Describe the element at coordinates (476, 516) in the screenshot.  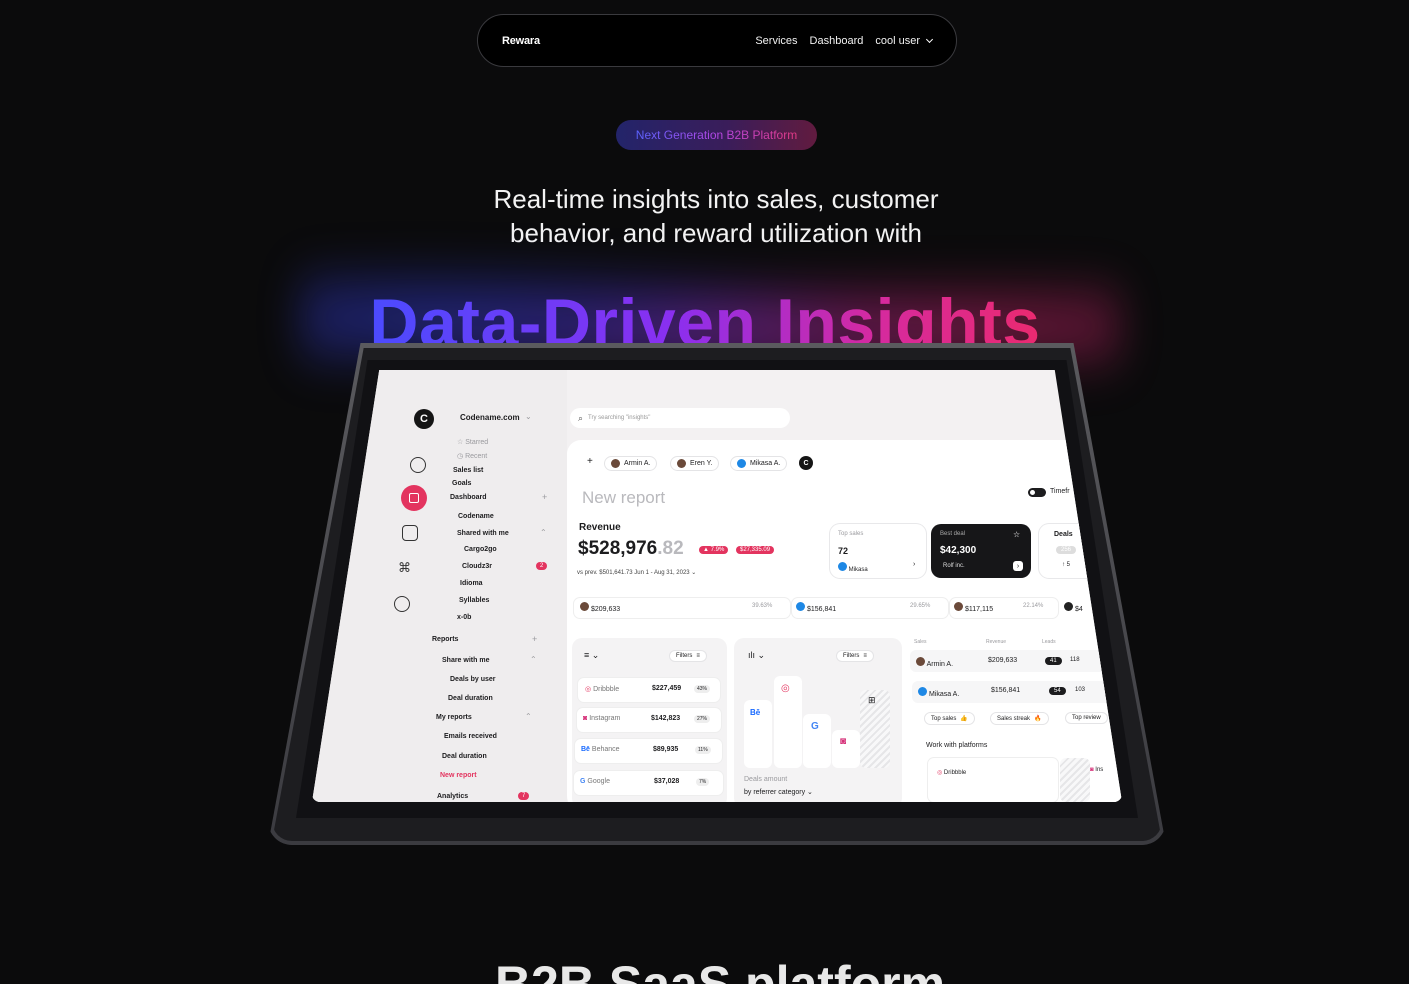
I see `sidebar-item-codename: Codename` at that location.